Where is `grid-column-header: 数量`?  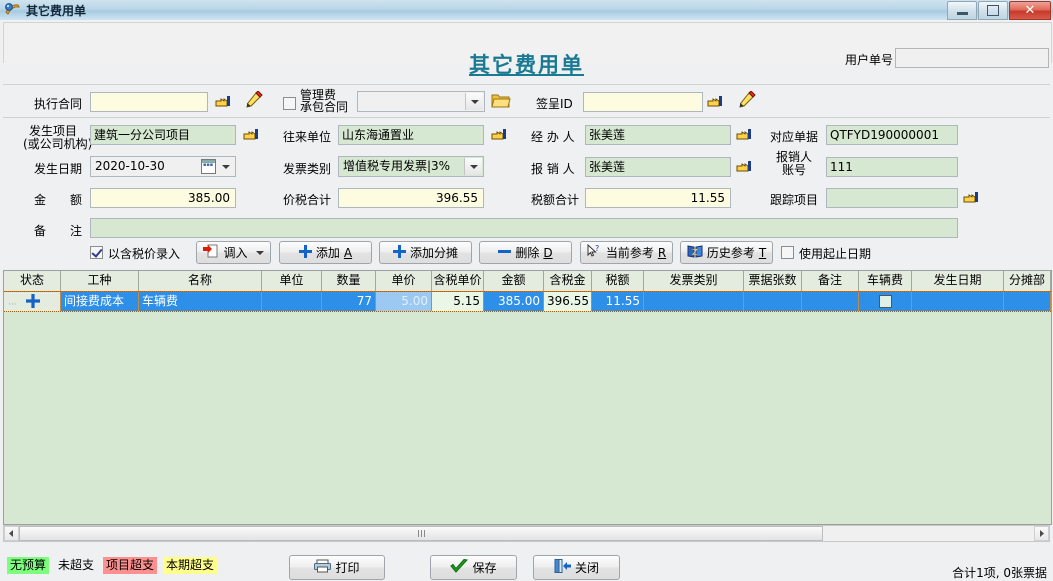
grid-column-header: 数量 is located at coordinates (349, 281).